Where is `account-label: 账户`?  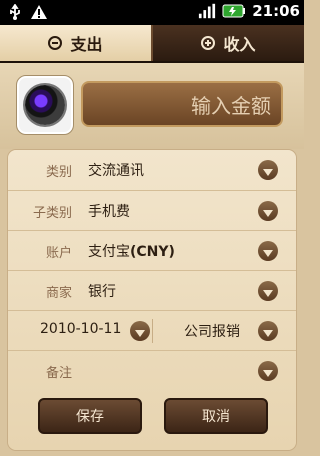 account-label: 账户 is located at coordinates (58, 253).